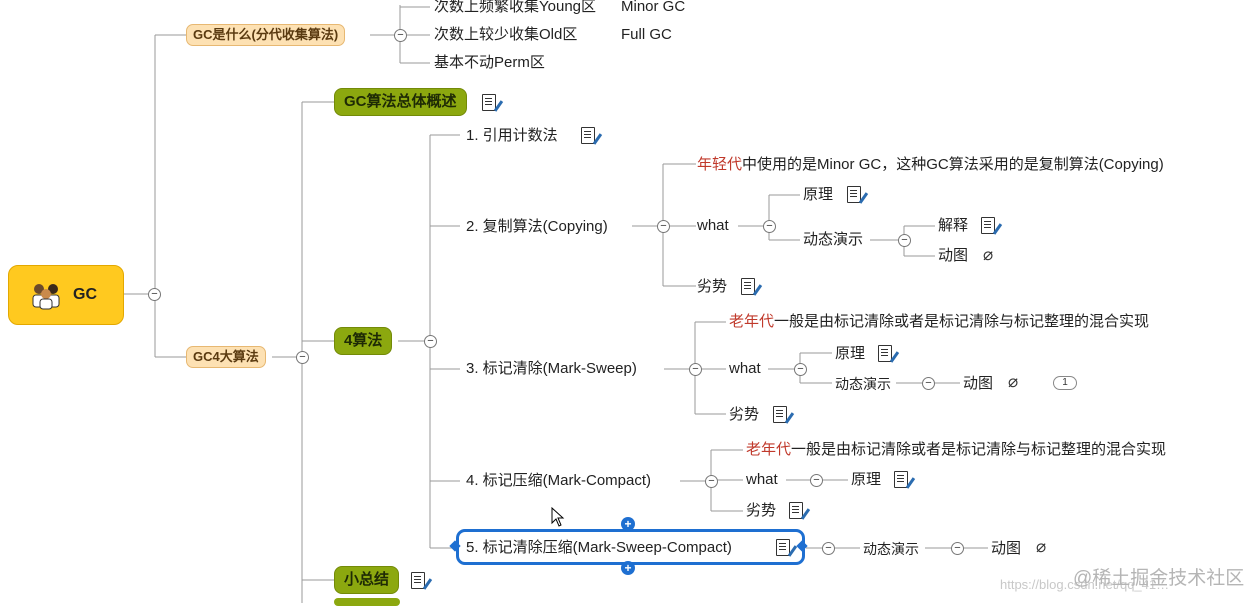  I want to click on add-child-handle: +, so click(628, 568).